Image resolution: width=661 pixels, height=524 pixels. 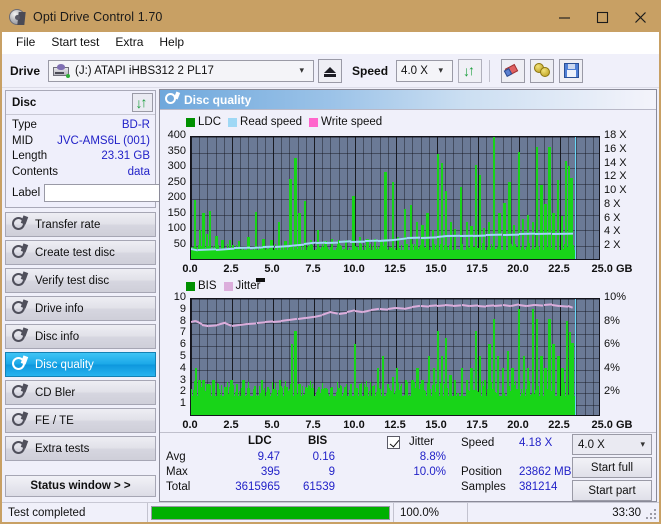 What do you see at coordinates (182, 379) in the screenshot?
I see `y-axis-tick: 3` at bounding box center [182, 379].